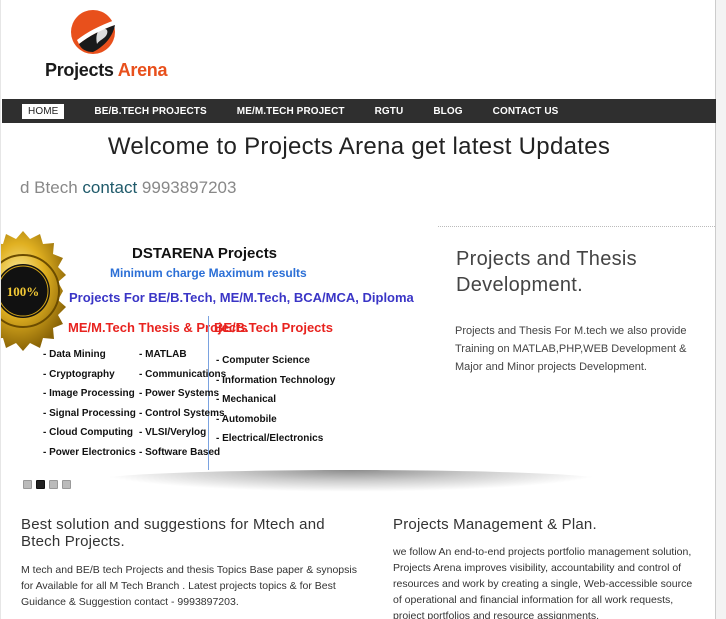 The height and width of the screenshot is (619, 726). I want to click on nav-contact-us: CONTACT US, so click(526, 111).